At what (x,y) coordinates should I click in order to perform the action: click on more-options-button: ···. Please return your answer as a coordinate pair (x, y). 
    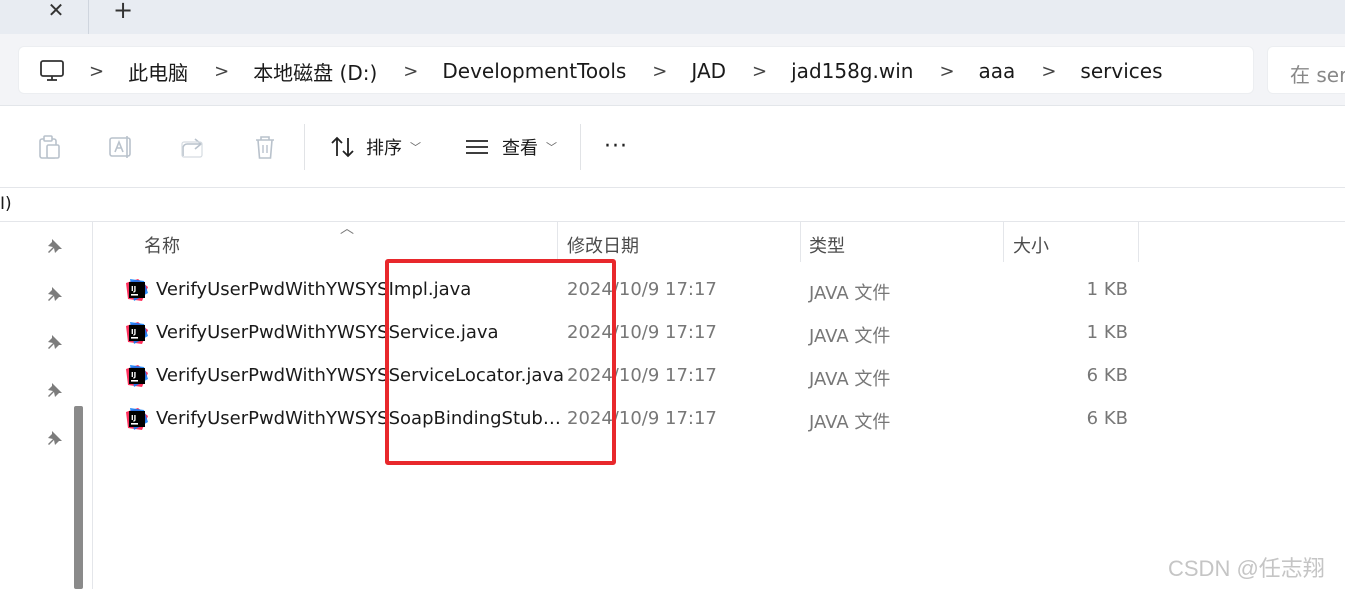
    Looking at the image, I should click on (616, 146).